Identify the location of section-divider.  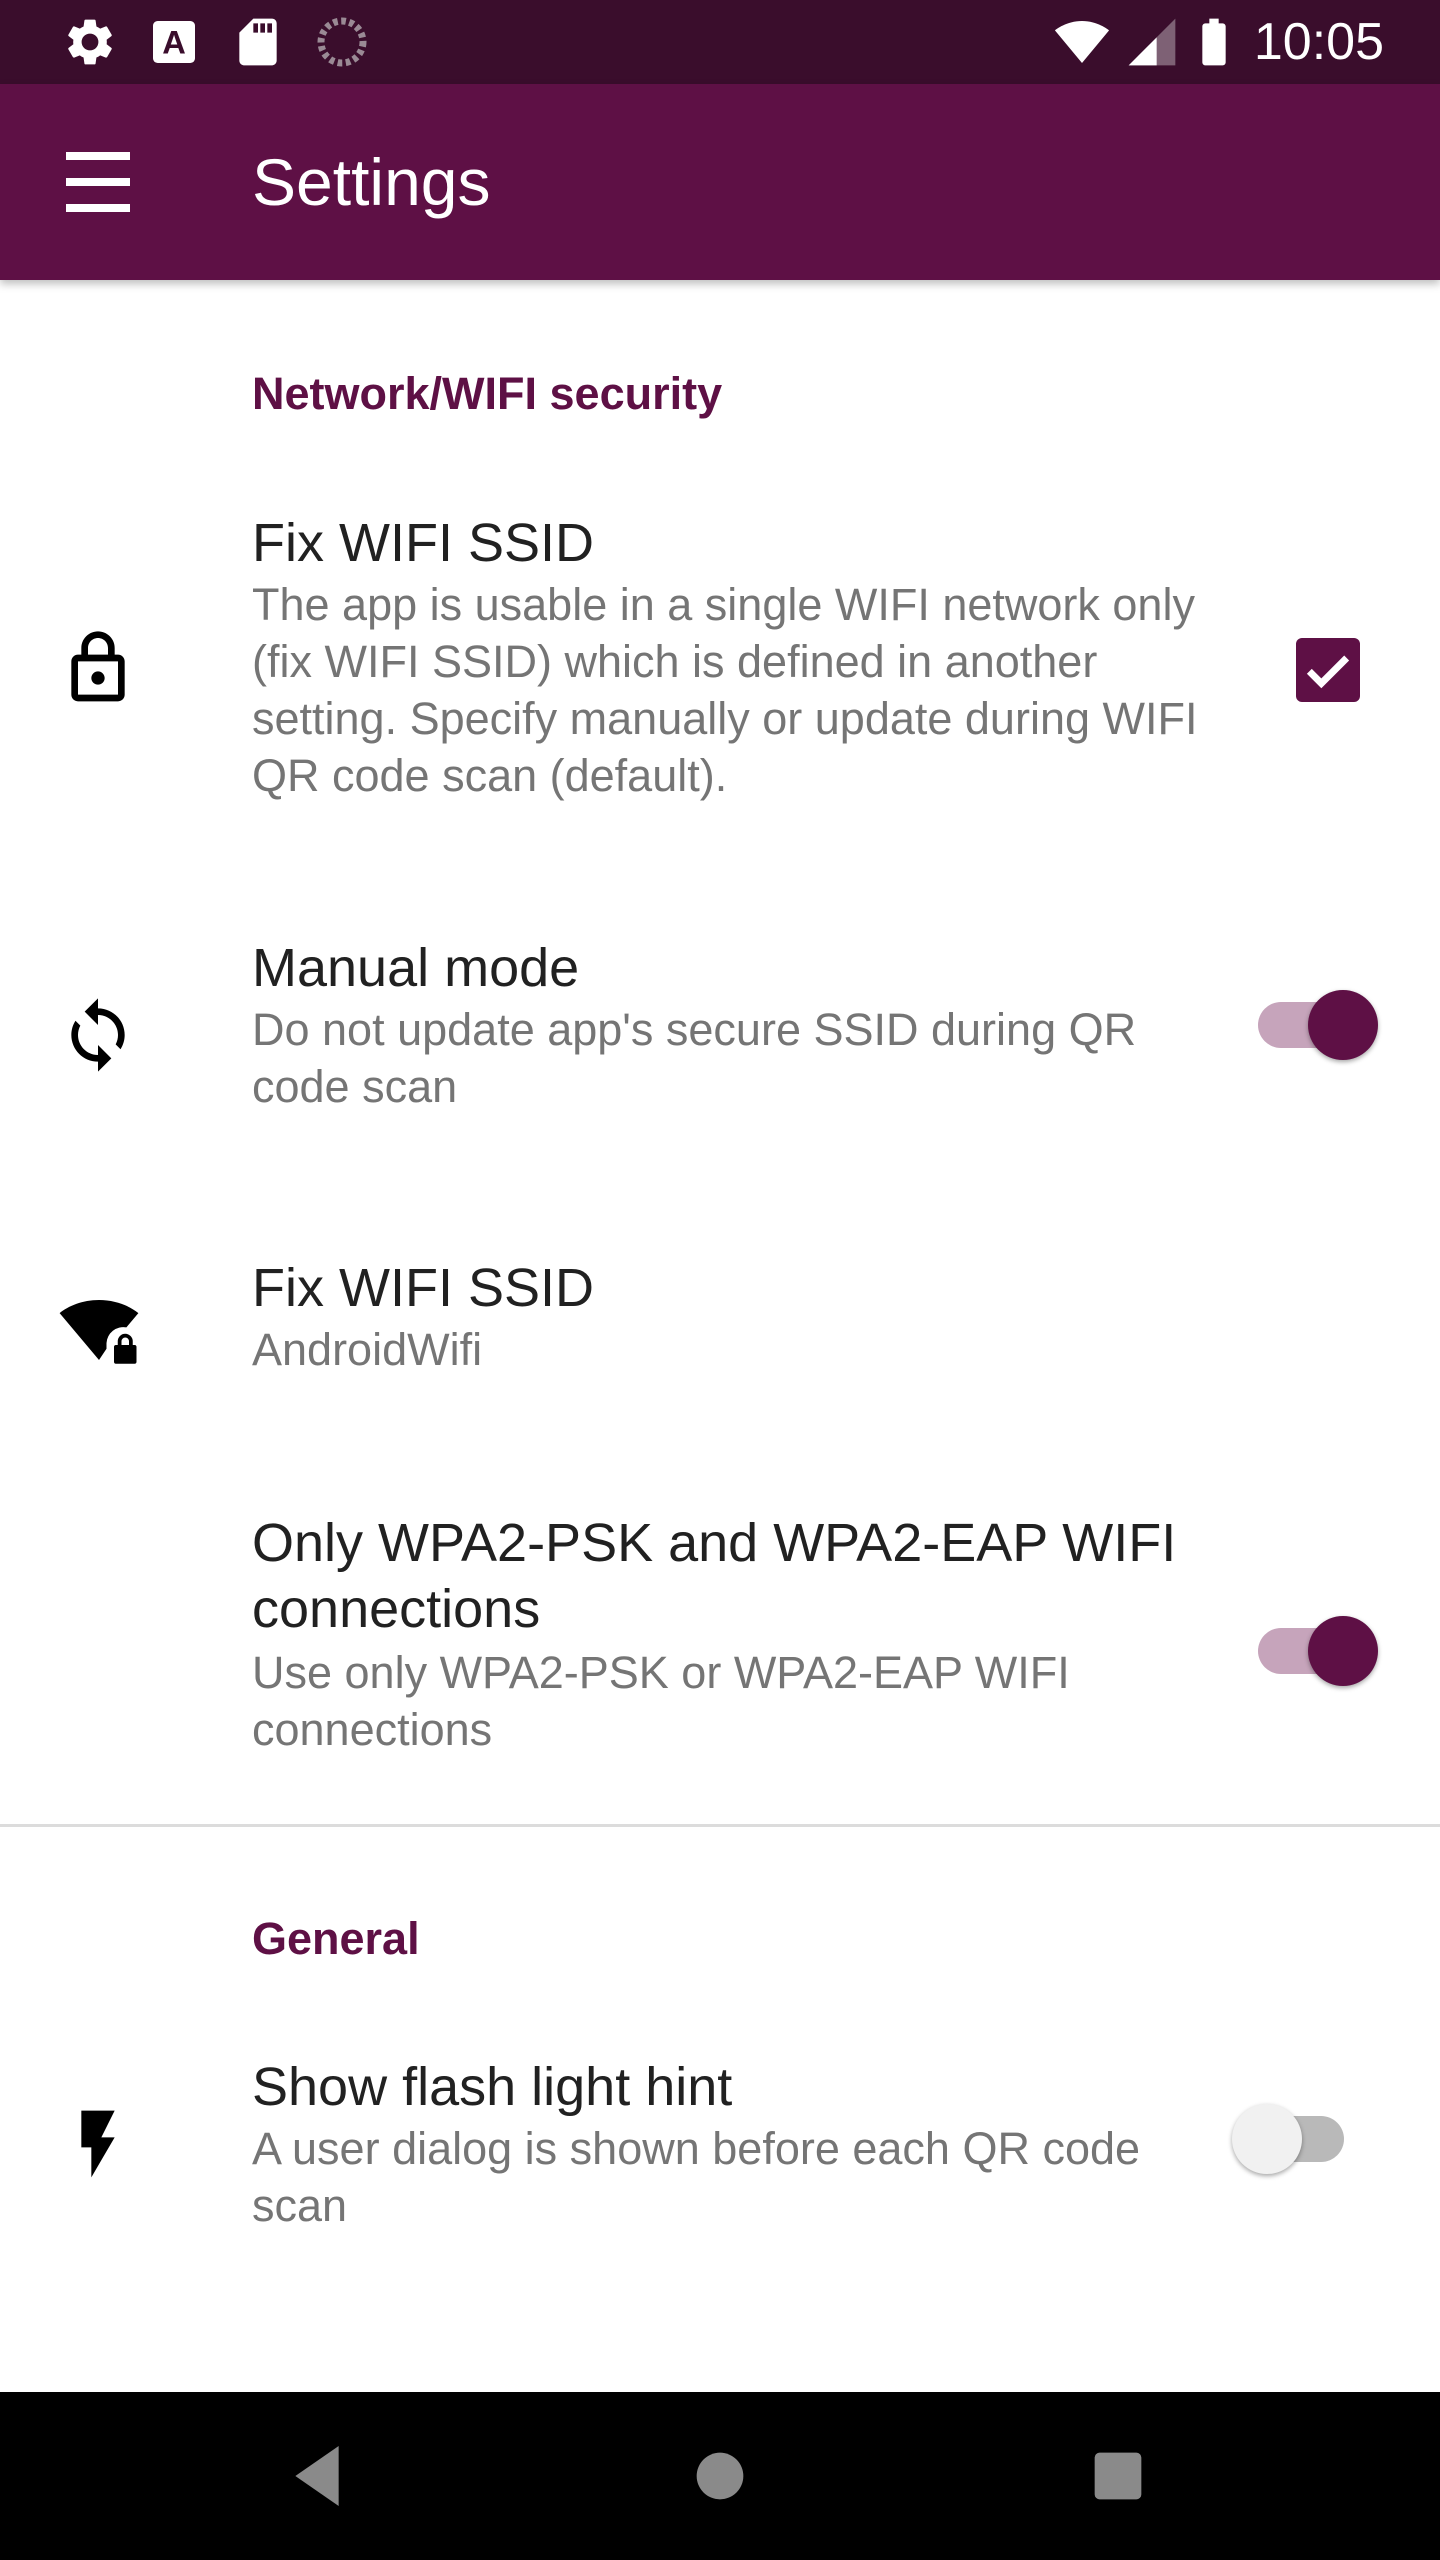
(720, 1825).